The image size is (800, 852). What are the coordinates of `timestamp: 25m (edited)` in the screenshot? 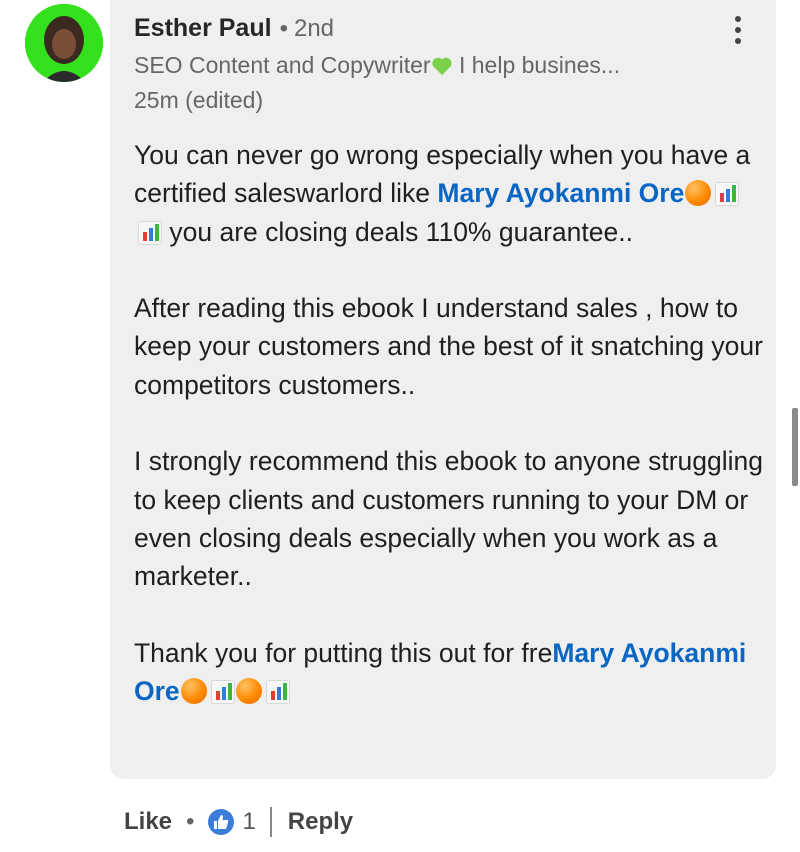 It's located at (199, 100).